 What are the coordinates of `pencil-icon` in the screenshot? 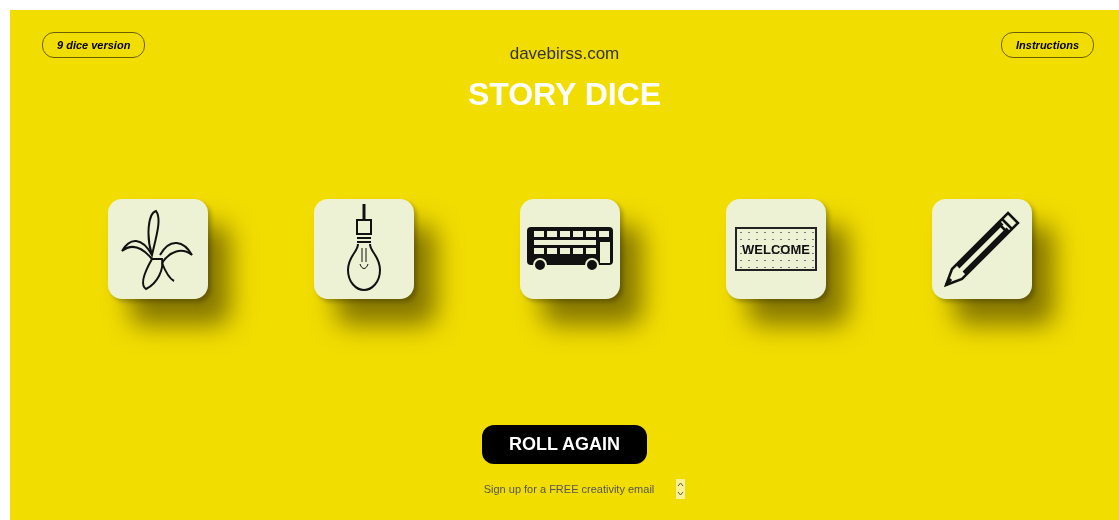 It's located at (982, 249).